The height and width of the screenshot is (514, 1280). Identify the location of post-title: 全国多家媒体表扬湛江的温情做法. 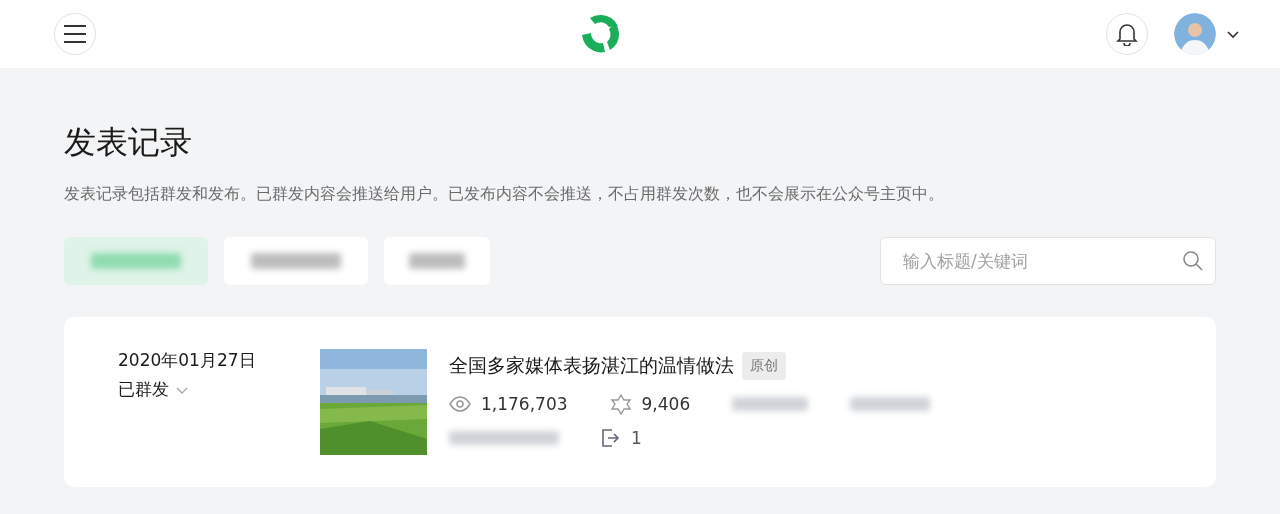
(591, 365).